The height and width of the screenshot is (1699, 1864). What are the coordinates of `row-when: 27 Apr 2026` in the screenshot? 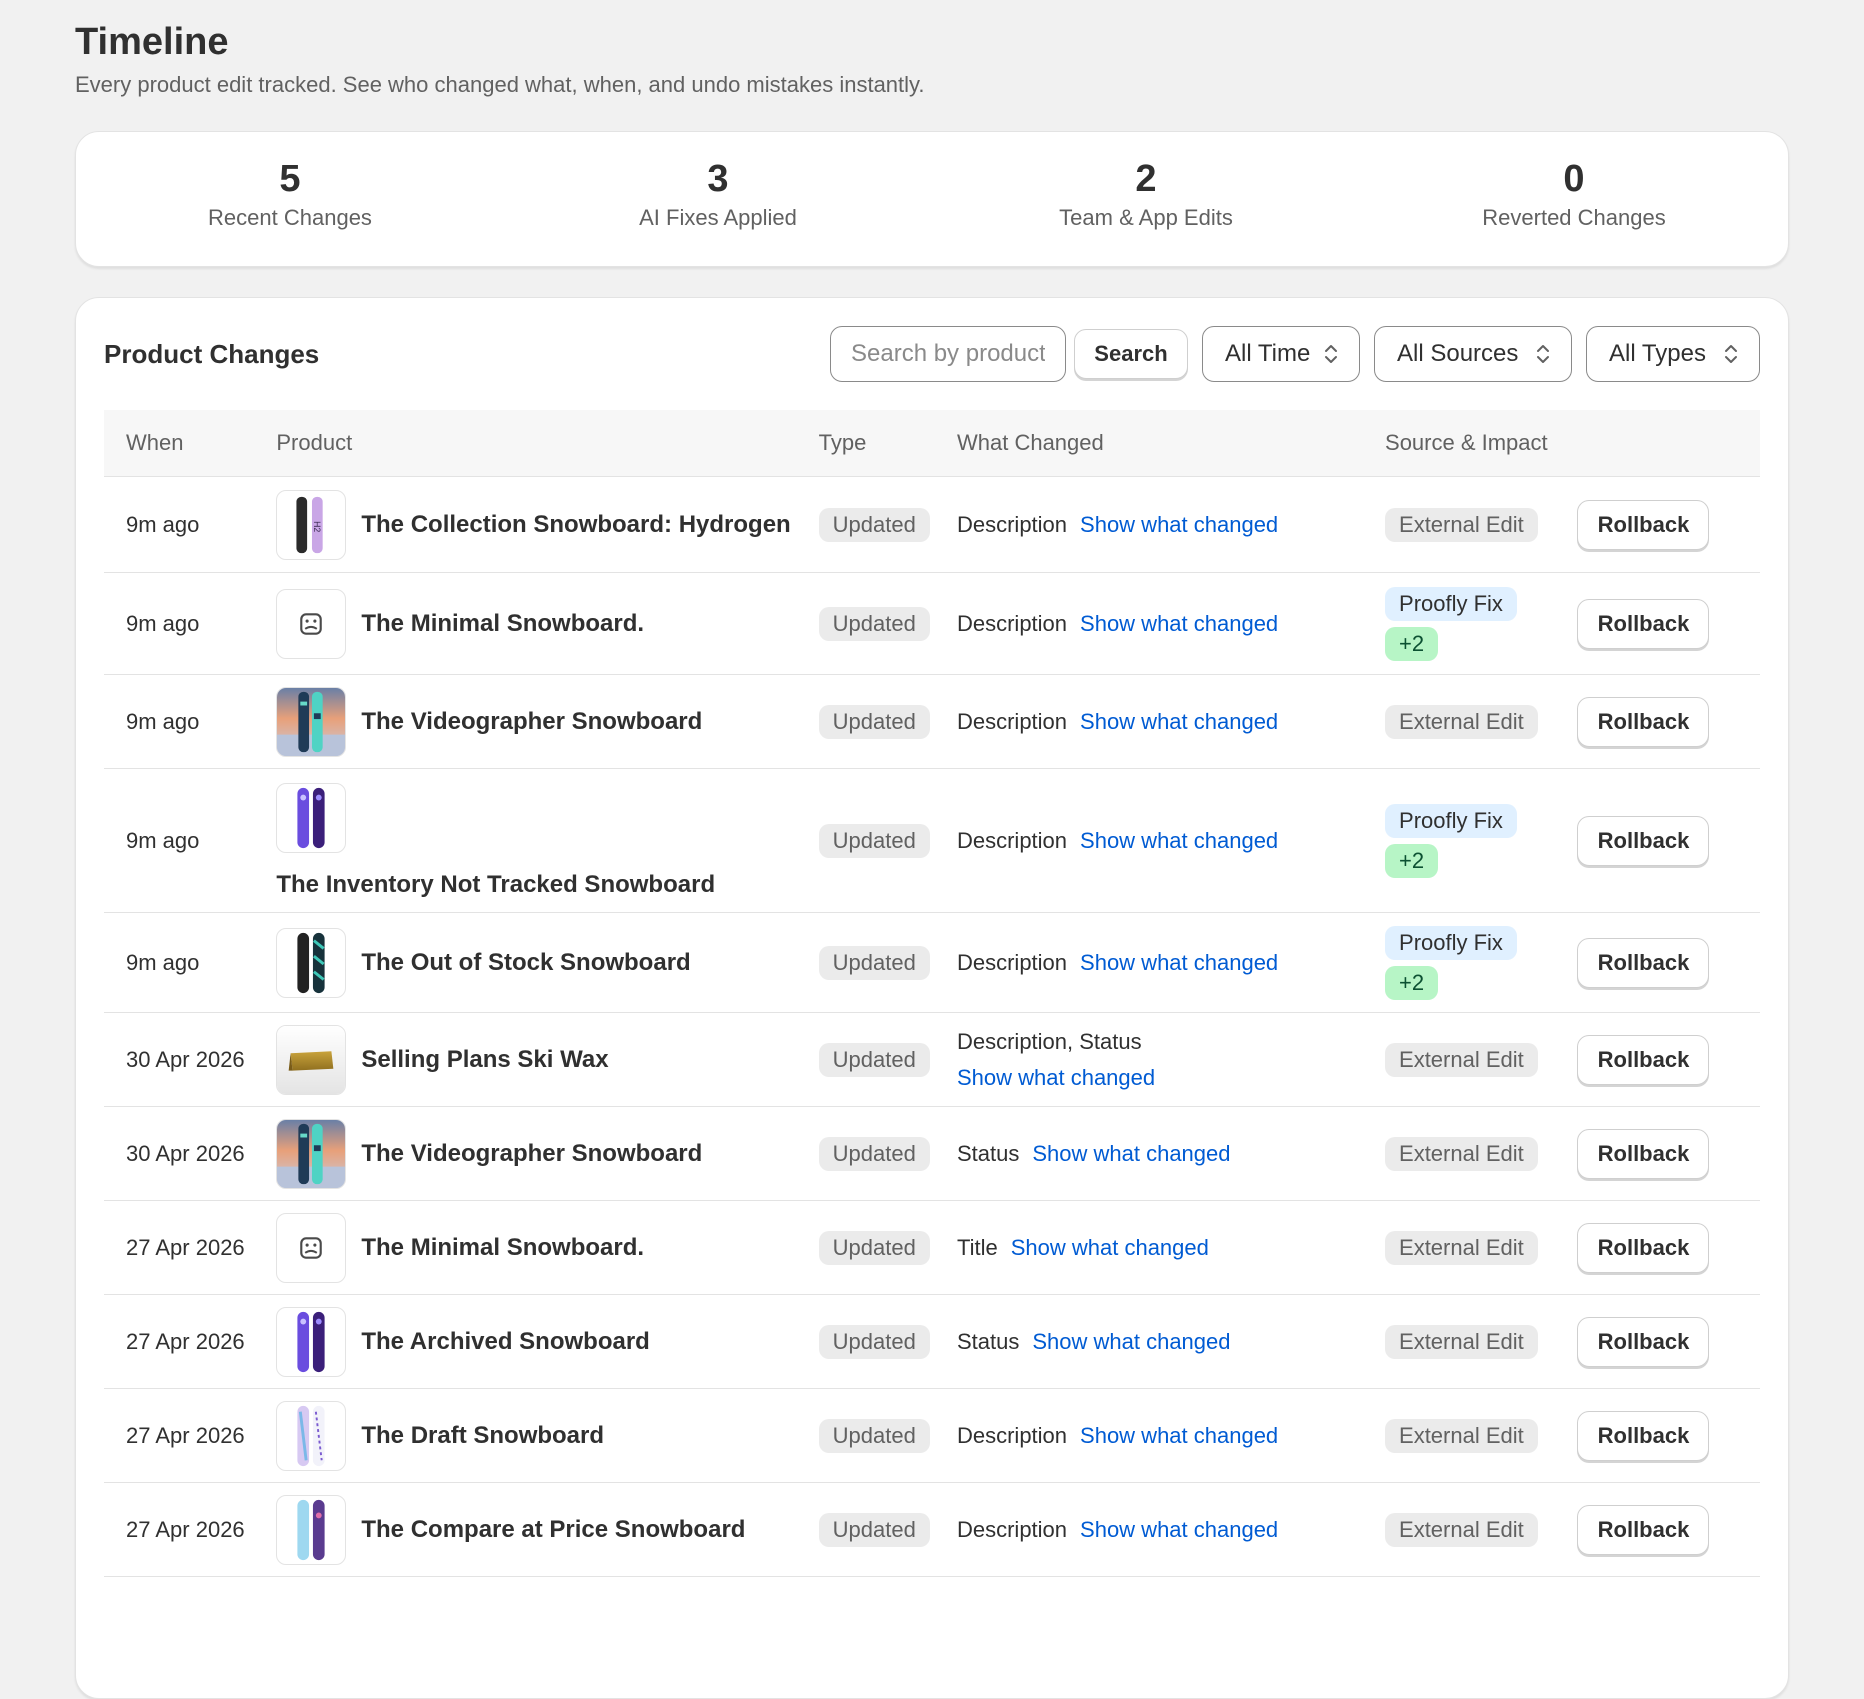 It's located at (179, 1529).